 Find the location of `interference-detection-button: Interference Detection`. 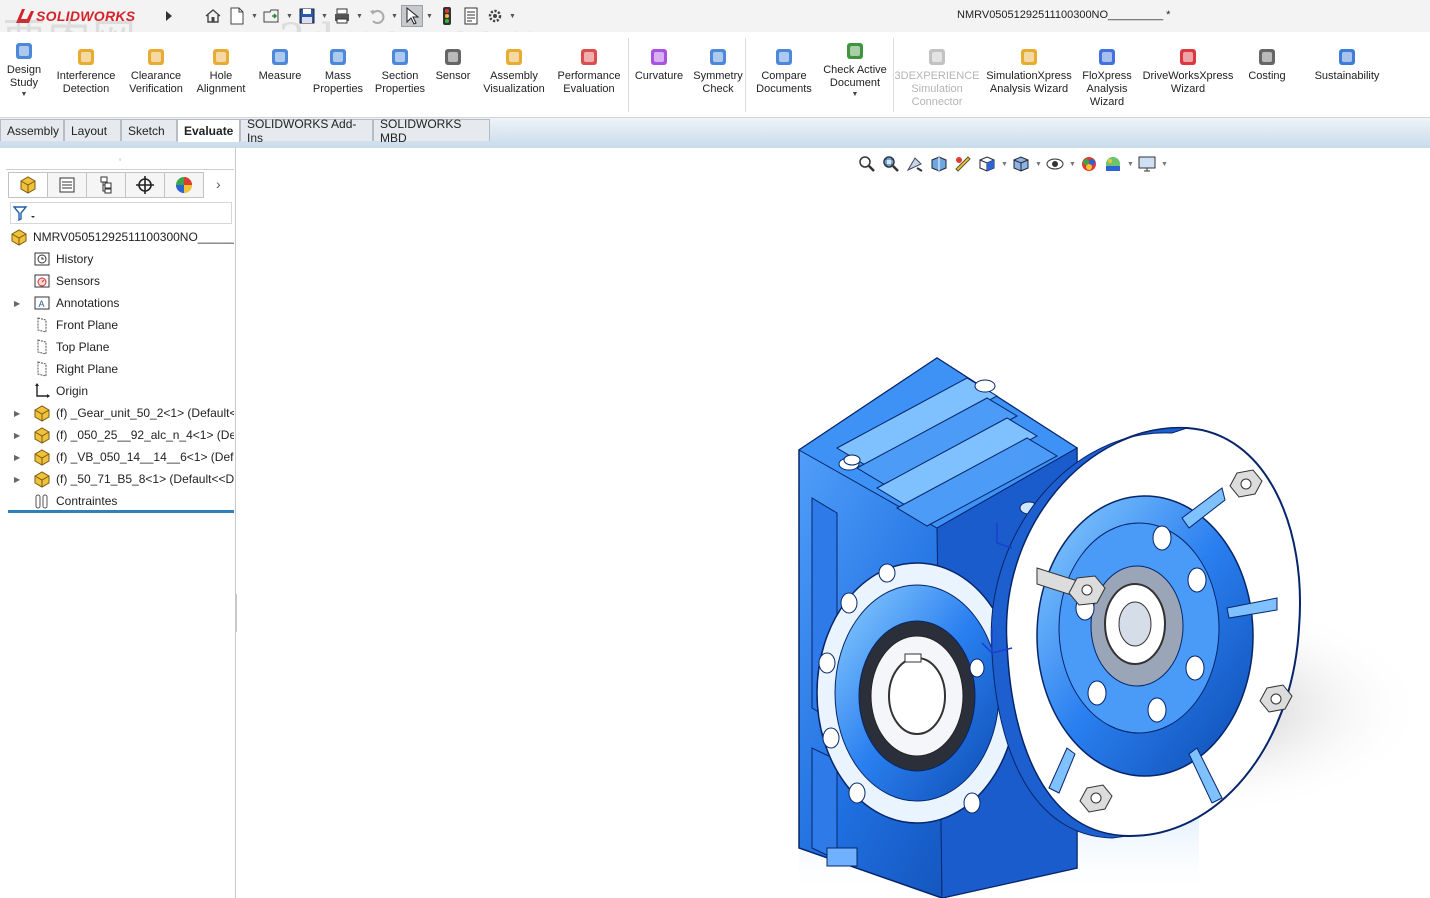

interference-detection-button: Interference Detection is located at coordinates (86, 71).